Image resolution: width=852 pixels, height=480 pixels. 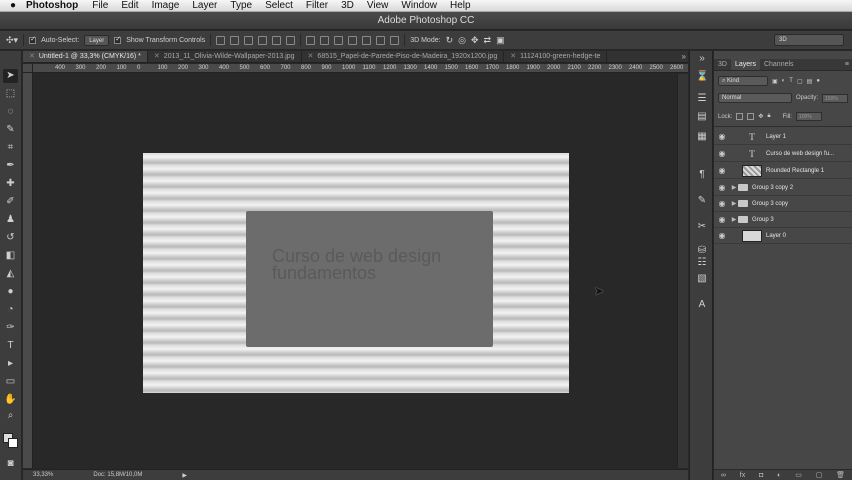 What do you see at coordinates (381, 40) in the screenshot?
I see `distribute-right-icon` at bounding box center [381, 40].